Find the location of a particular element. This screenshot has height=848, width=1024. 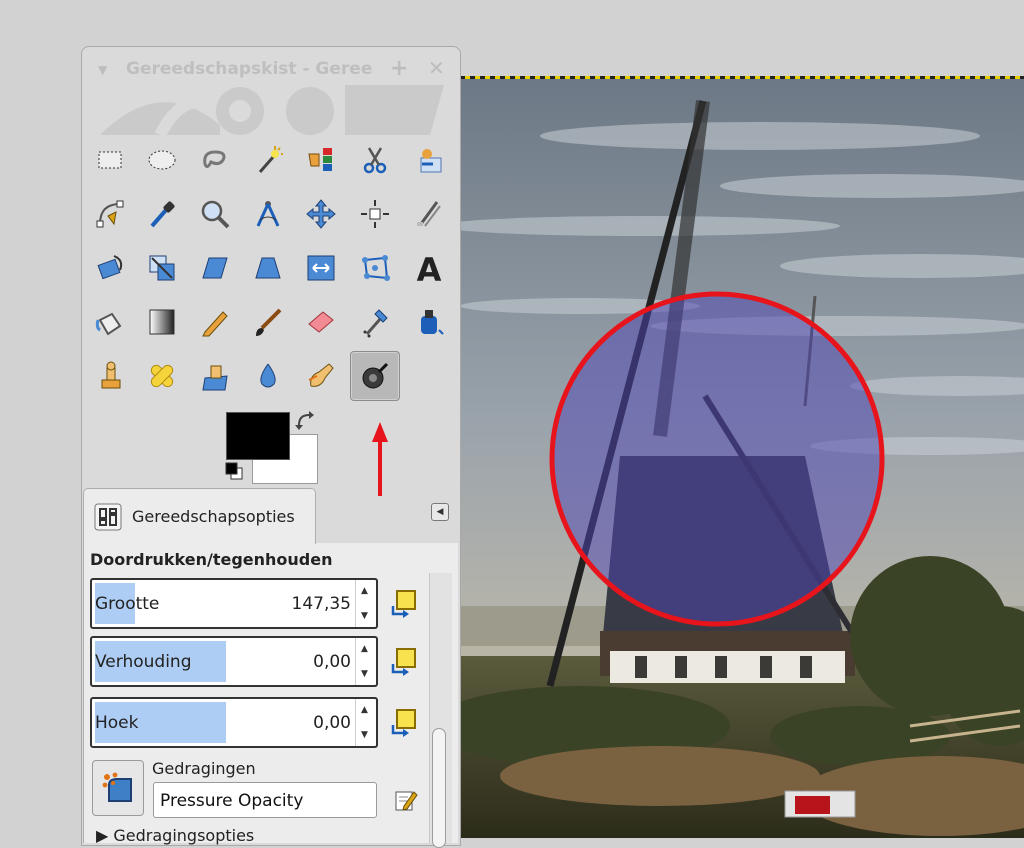

paintbrush-icon is located at coordinates (269, 322).